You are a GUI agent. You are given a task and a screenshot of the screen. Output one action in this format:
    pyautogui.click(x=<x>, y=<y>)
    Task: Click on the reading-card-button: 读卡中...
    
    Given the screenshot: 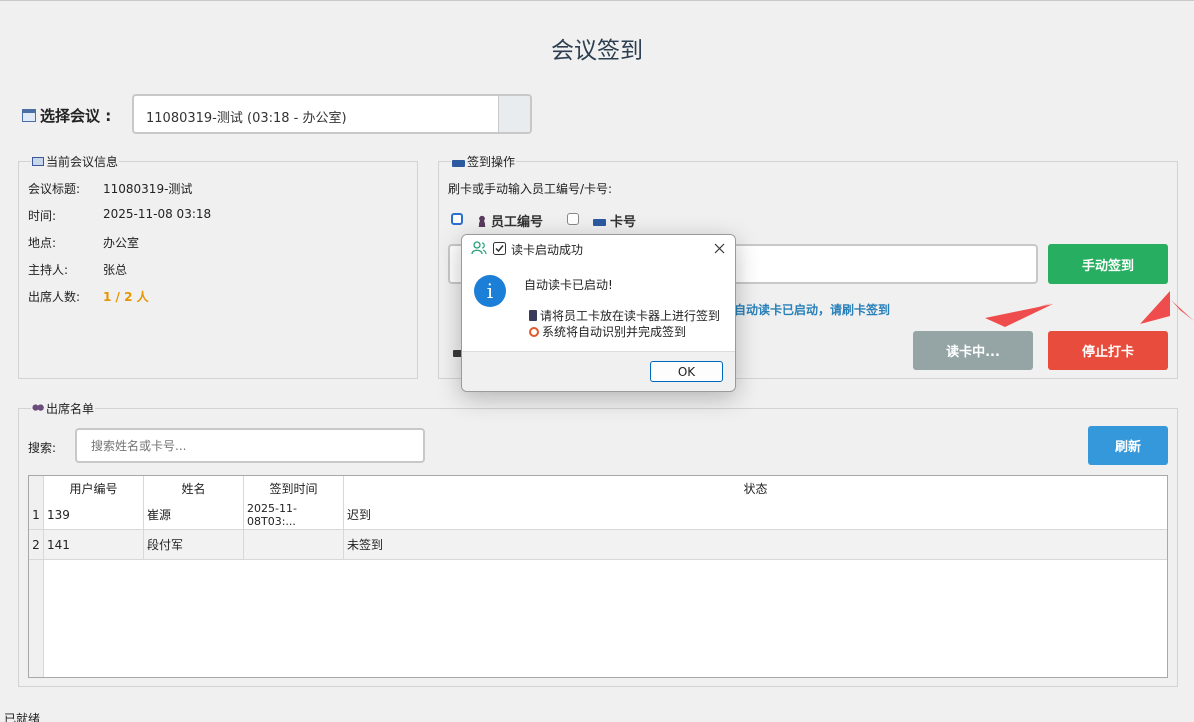 What is the action you would take?
    pyautogui.click(x=973, y=350)
    